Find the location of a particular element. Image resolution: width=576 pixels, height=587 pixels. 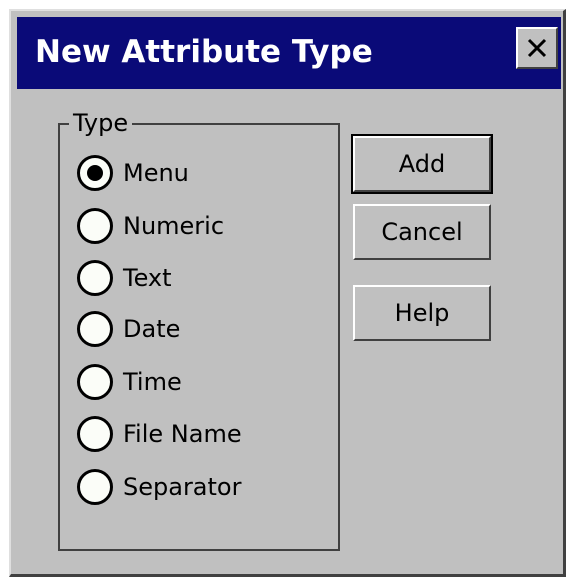

radio-button-checked is located at coordinates (95, 173).